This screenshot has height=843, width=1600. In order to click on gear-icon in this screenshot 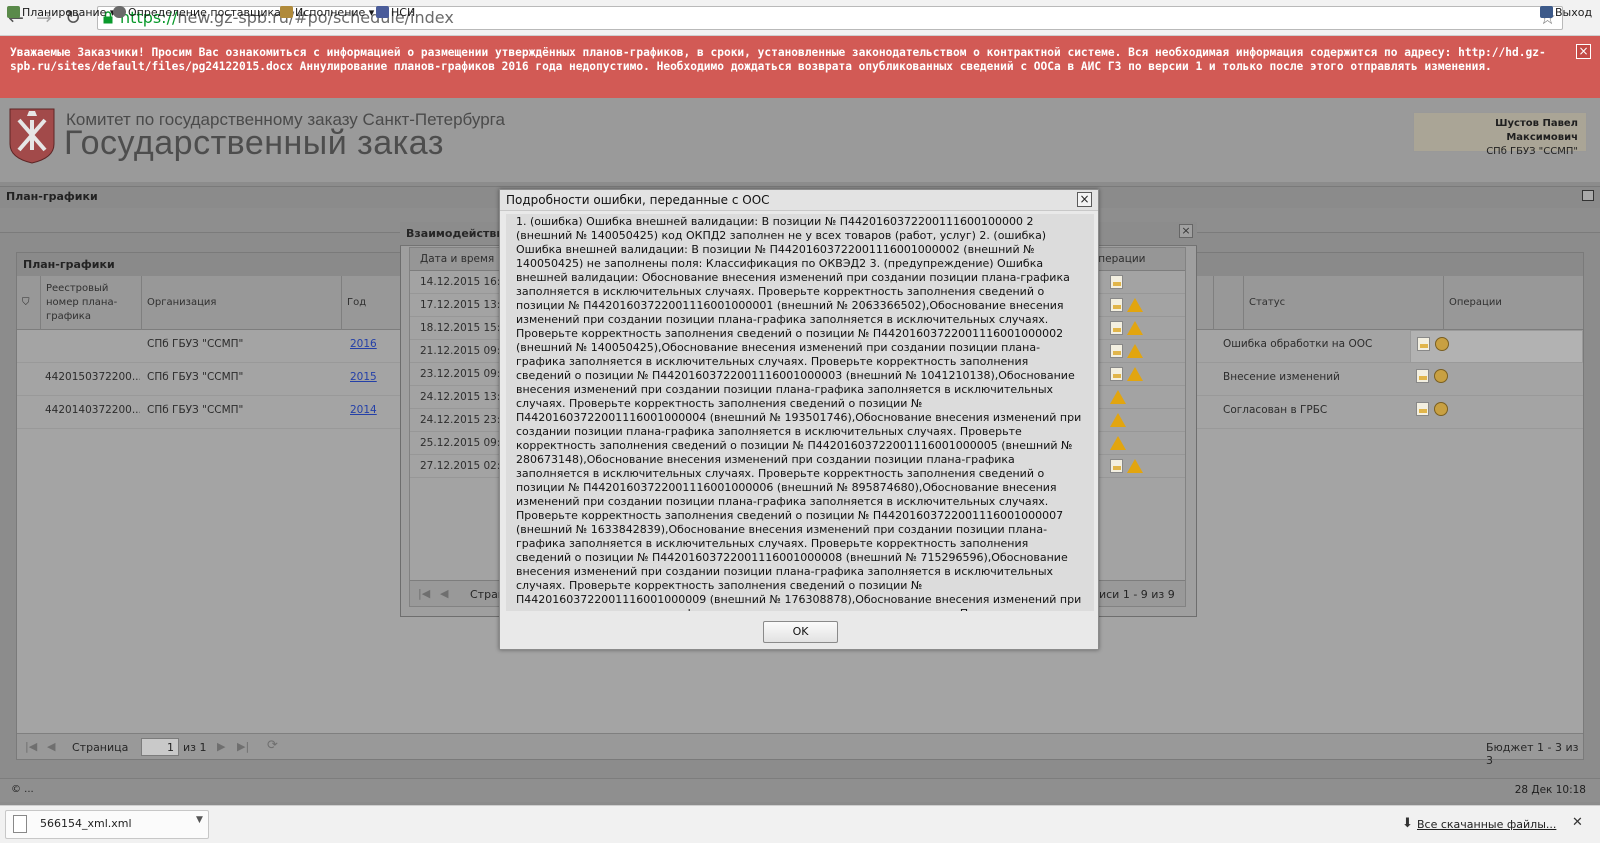, I will do `click(119, 12)`.